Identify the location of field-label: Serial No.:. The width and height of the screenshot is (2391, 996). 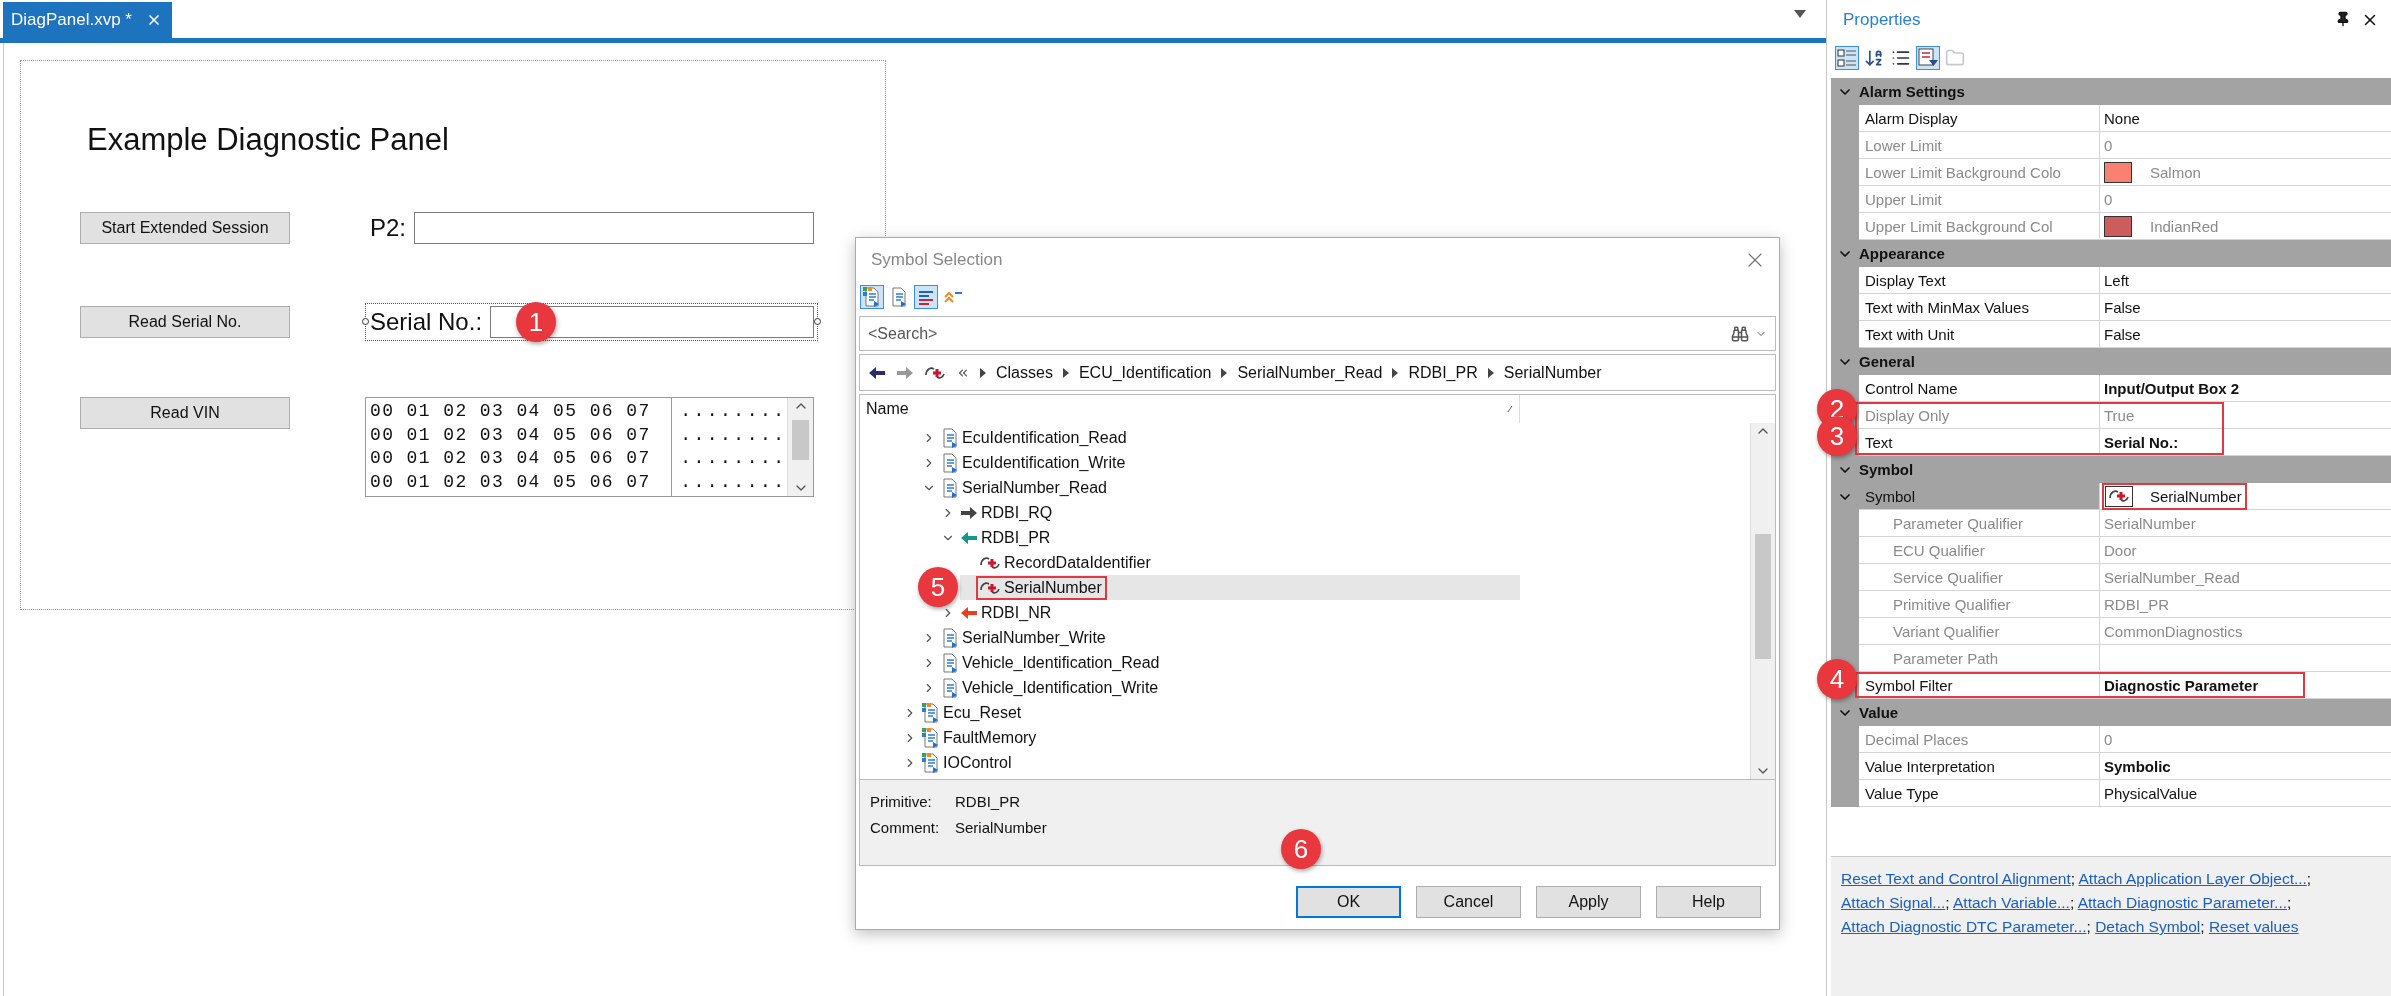
(426, 322).